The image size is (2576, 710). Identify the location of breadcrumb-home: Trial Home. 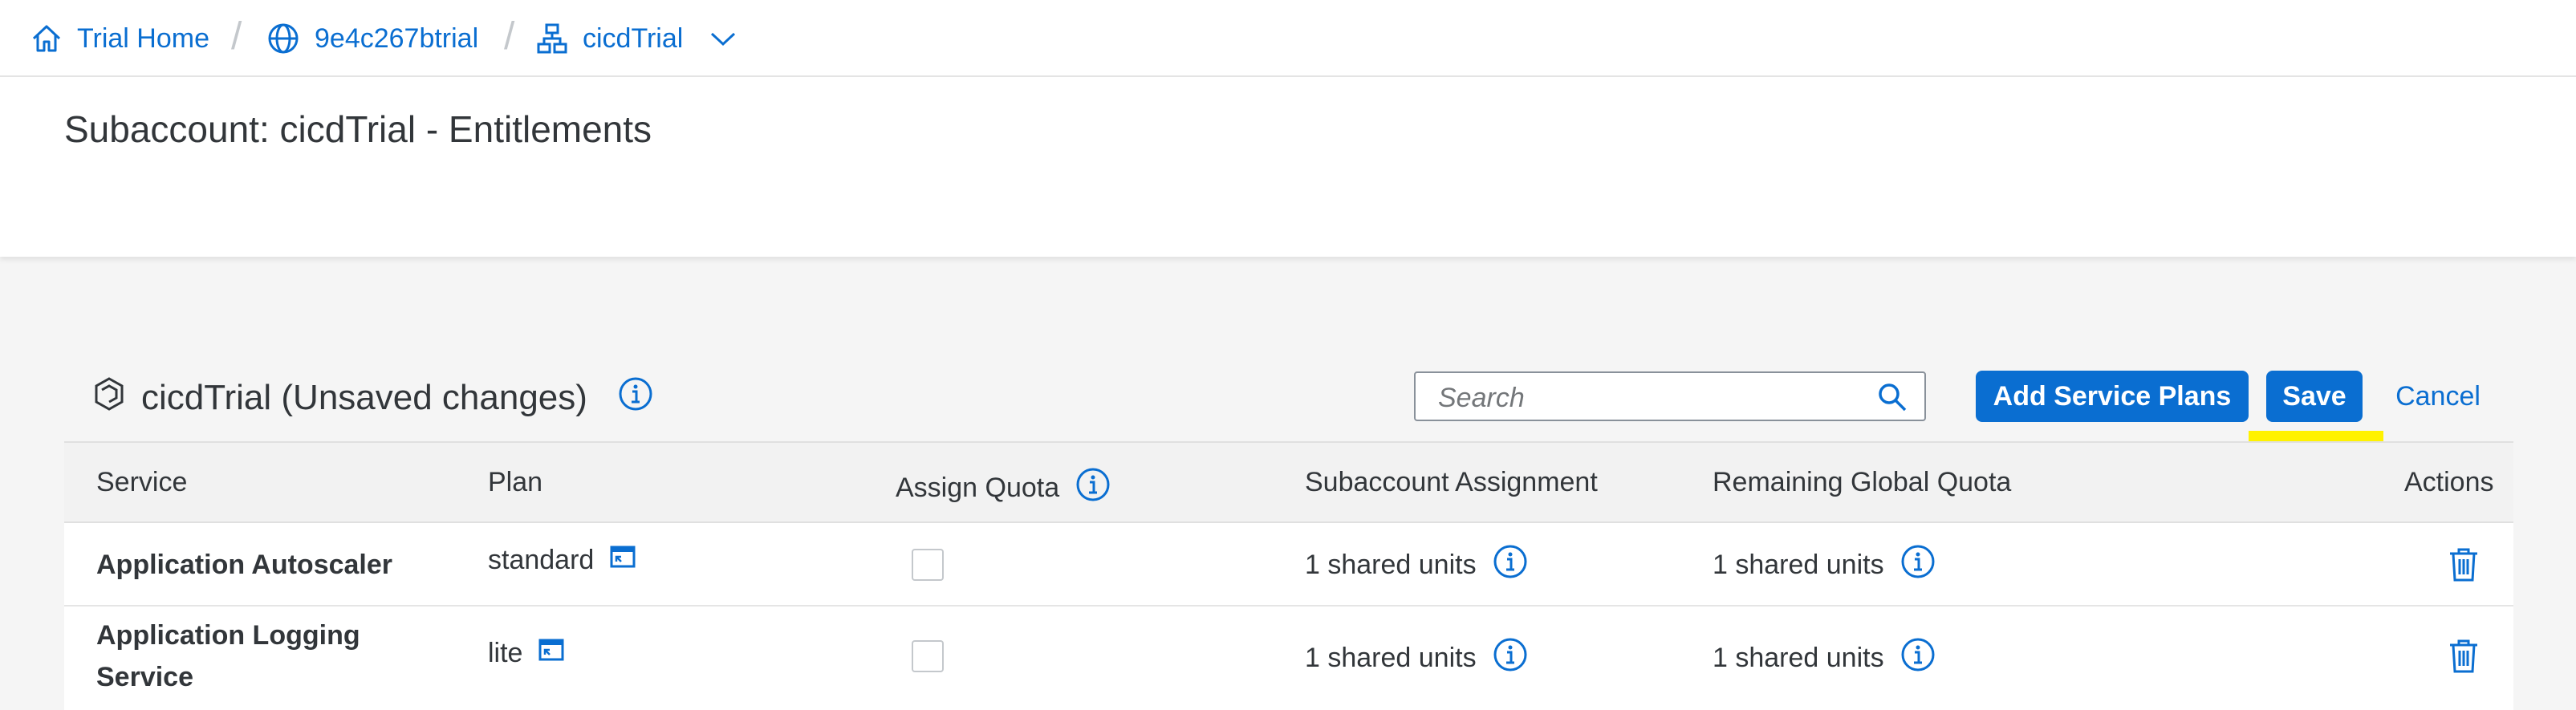
(119, 38).